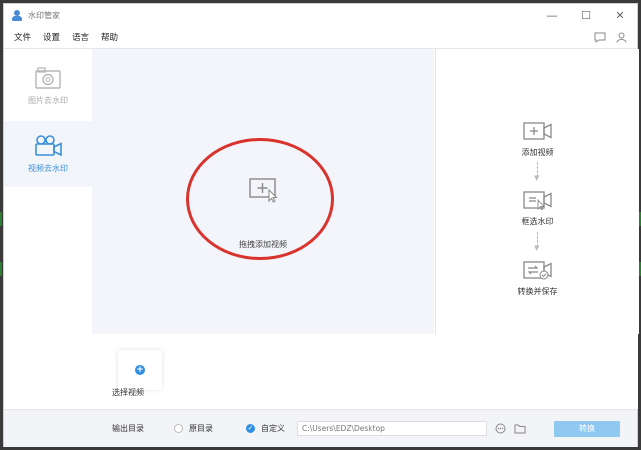 The height and width of the screenshot is (450, 641). I want to click on folder-icon, so click(520, 428).